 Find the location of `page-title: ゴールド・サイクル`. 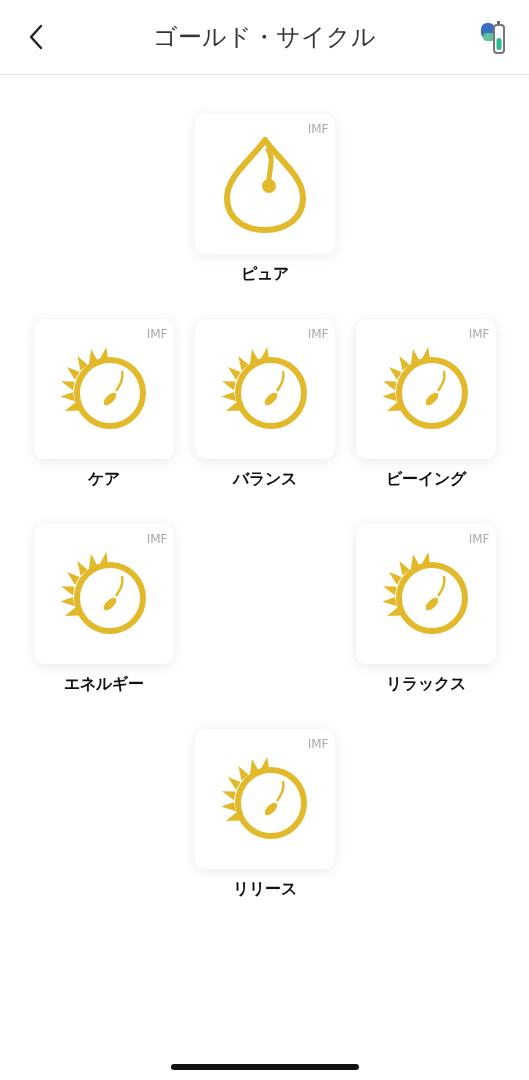

page-title: ゴールド・サイクル is located at coordinates (264, 37).